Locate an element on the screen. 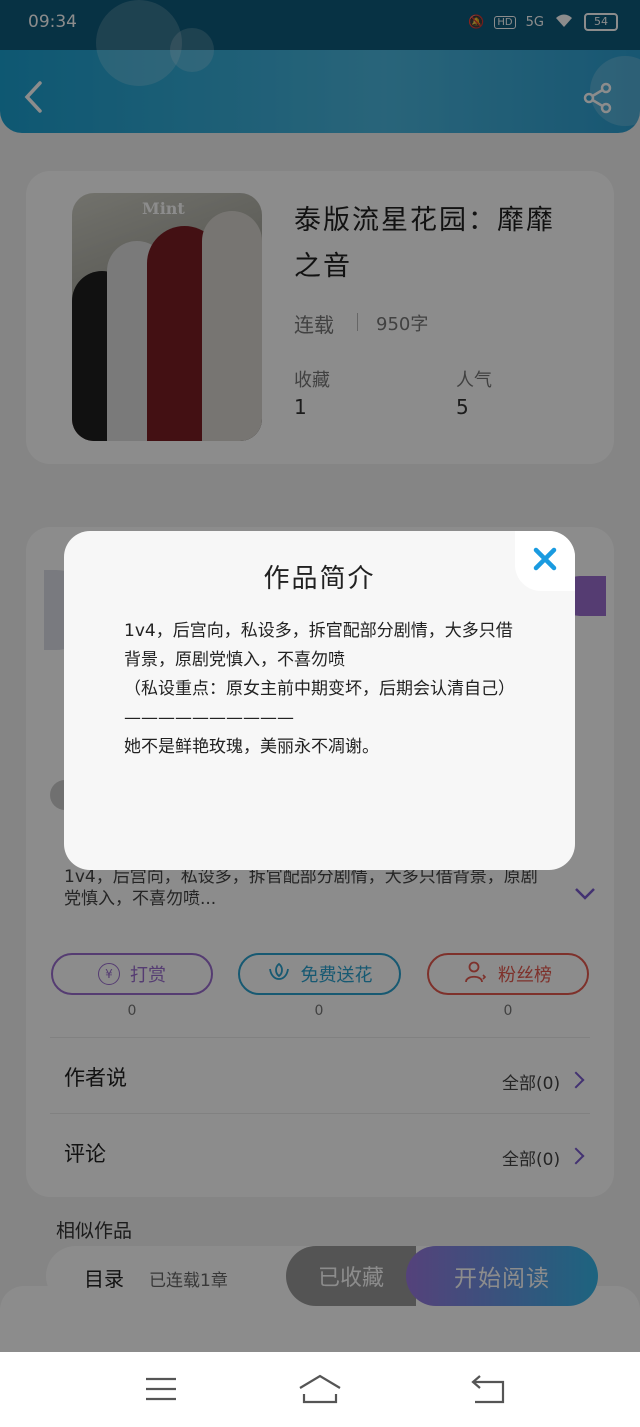 The width and height of the screenshot is (640, 1427). back-nav-icon is located at coordinates (488, 1391).